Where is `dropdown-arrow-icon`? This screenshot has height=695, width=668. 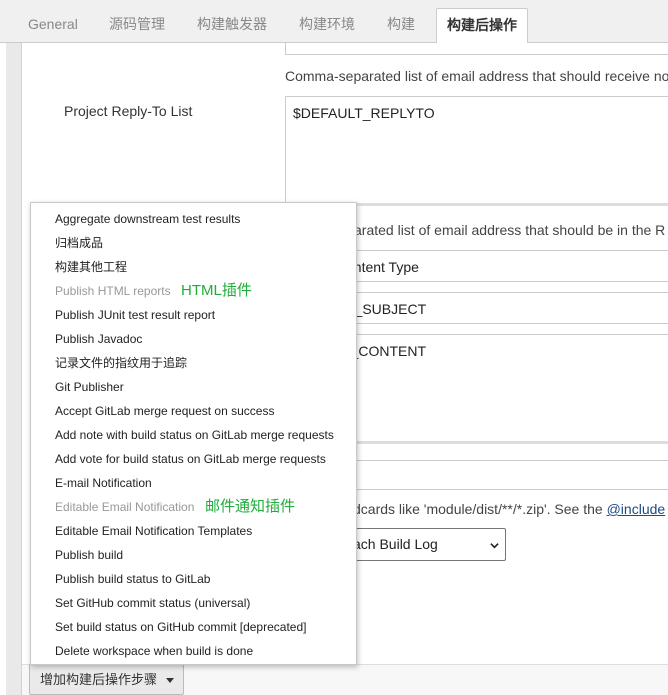
dropdown-arrow-icon is located at coordinates (170, 680).